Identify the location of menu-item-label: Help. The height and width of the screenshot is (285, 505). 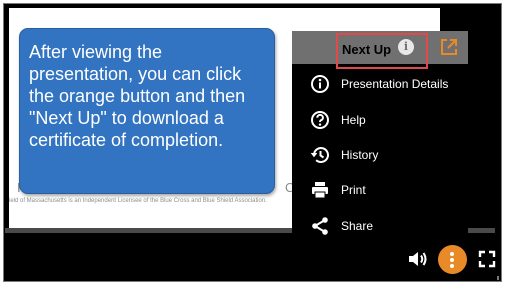
(353, 120).